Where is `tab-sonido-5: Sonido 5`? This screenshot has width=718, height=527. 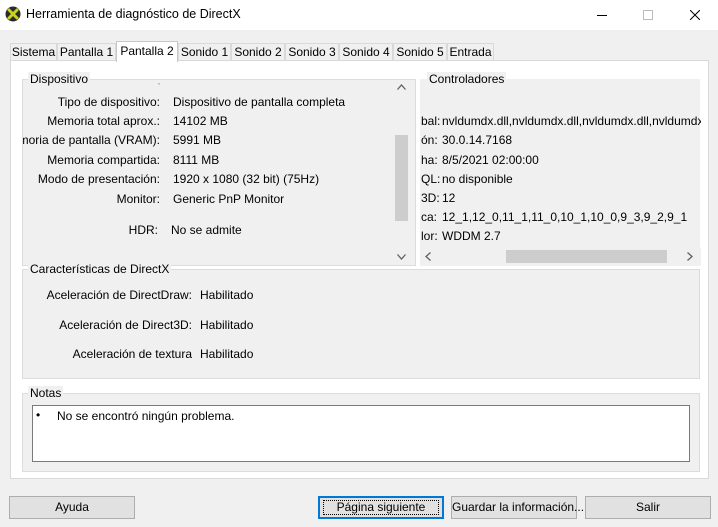
tab-sonido-5: Sonido 5 is located at coordinates (420, 52).